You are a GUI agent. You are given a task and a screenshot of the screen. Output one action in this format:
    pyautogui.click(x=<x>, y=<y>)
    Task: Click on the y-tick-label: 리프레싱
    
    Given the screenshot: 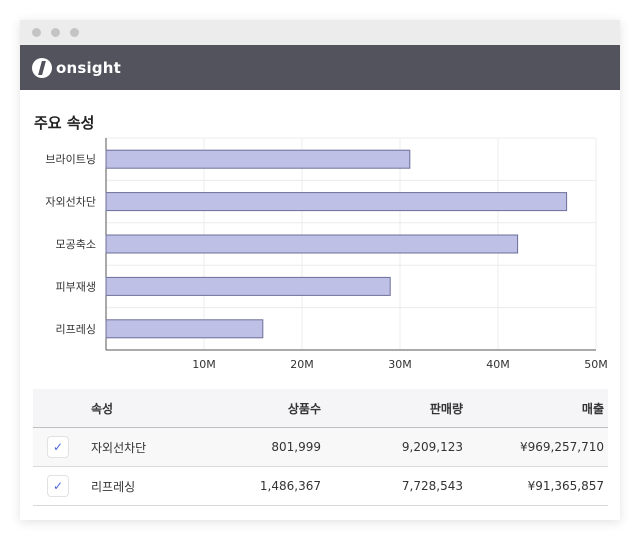 What is the action you would take?
    pyautogui.click(x=76, y=329)
    